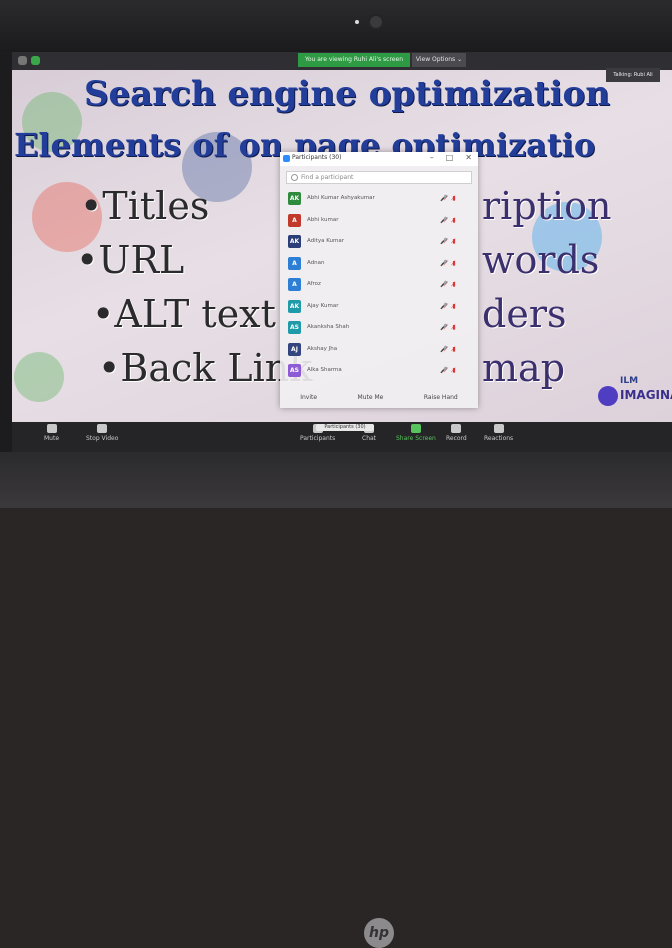  I want to click on participant-row: A Adnan 🎤̸ ▮̸, so click(379, 264).